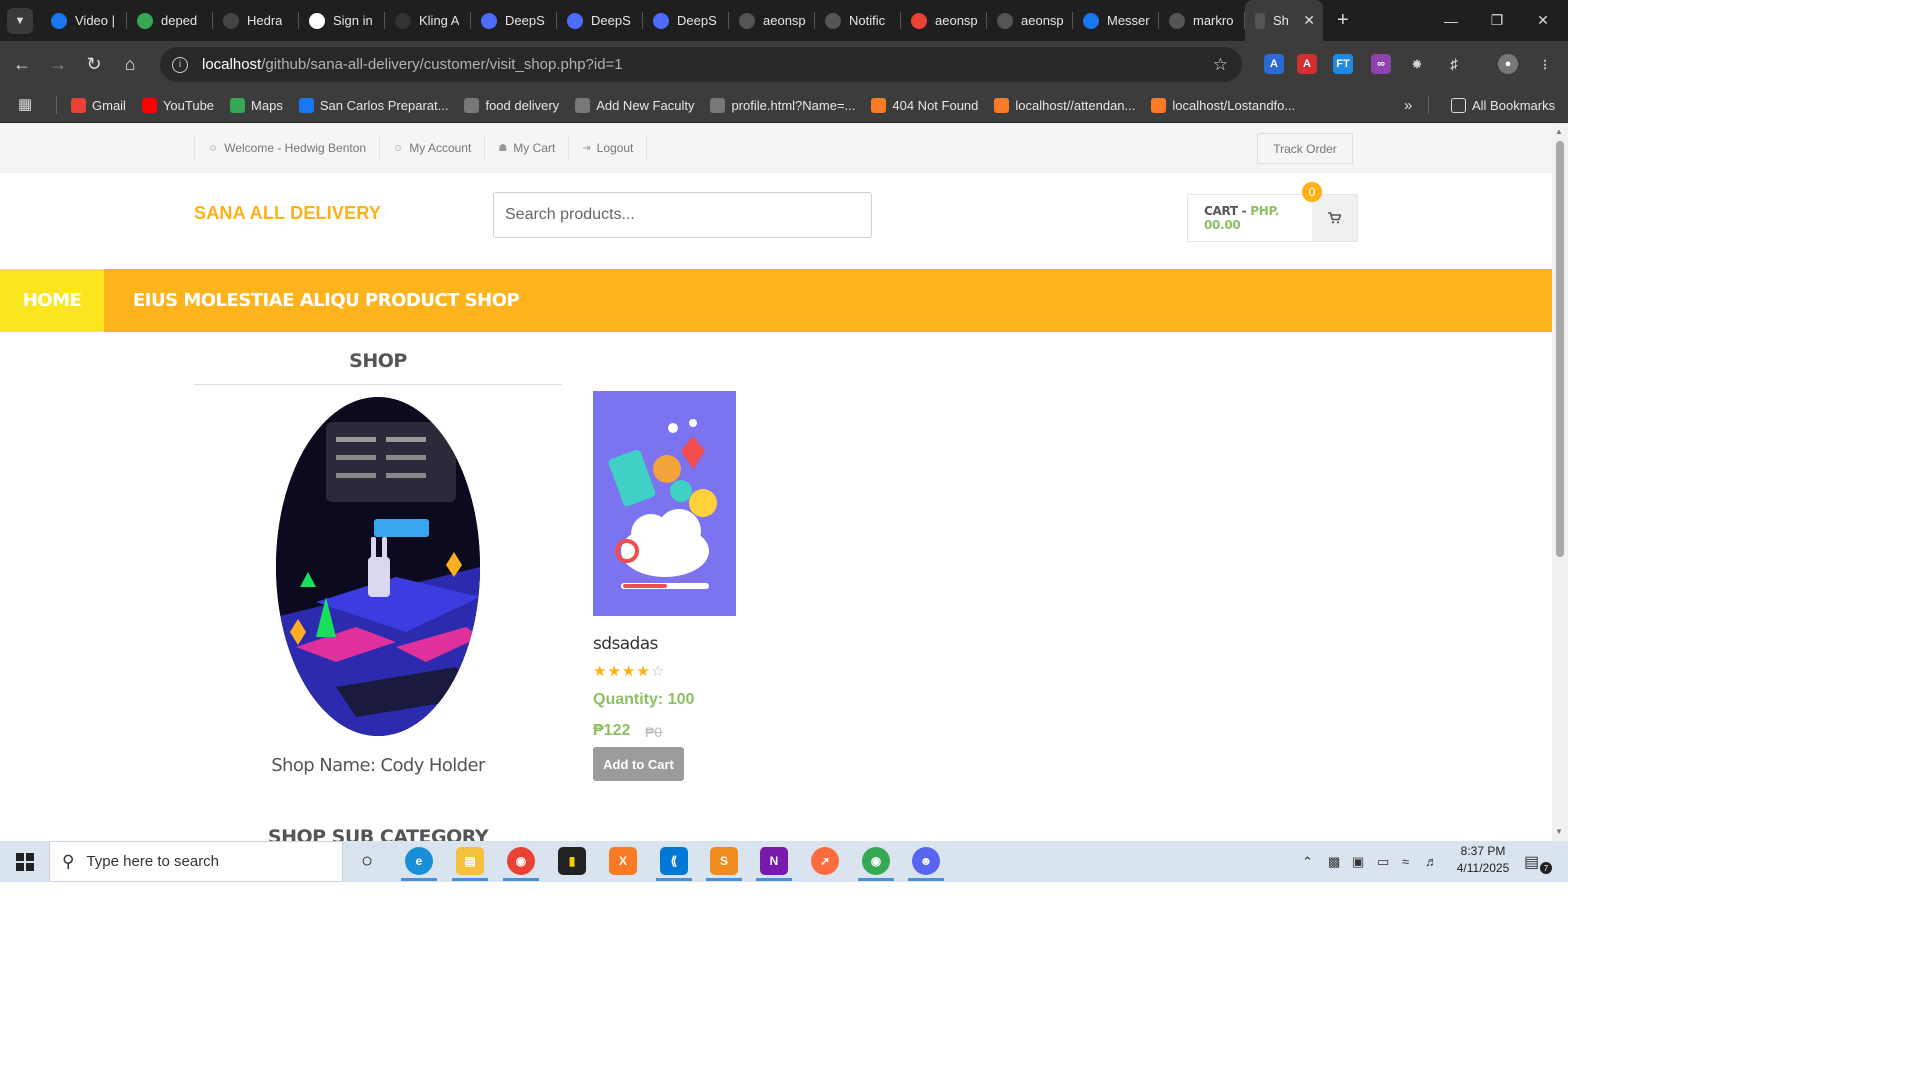 This screenshot has width=1920, height=1080. I want to click on chrome-profile-icon: ◉, so click(876, 861).